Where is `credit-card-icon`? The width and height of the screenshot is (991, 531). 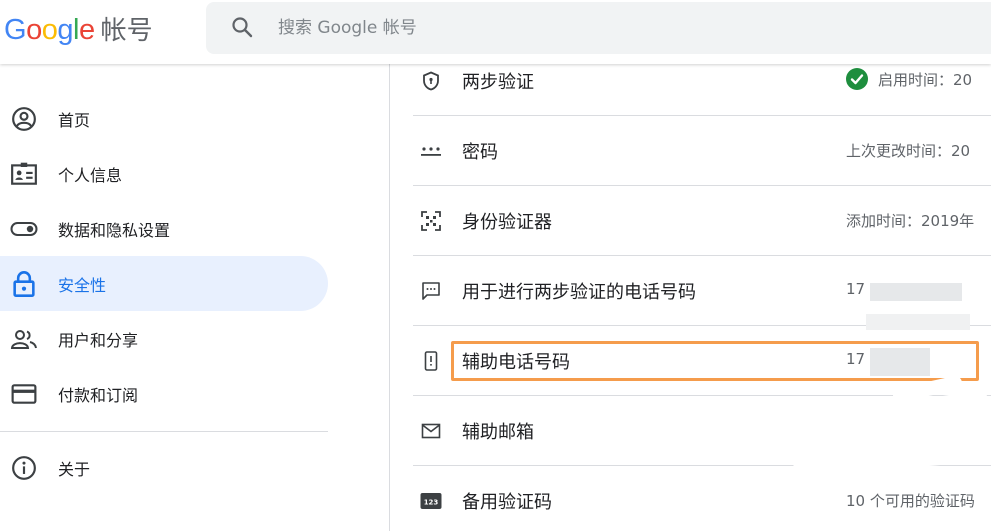
credit-card-icon is located at coordinates (24, 394).